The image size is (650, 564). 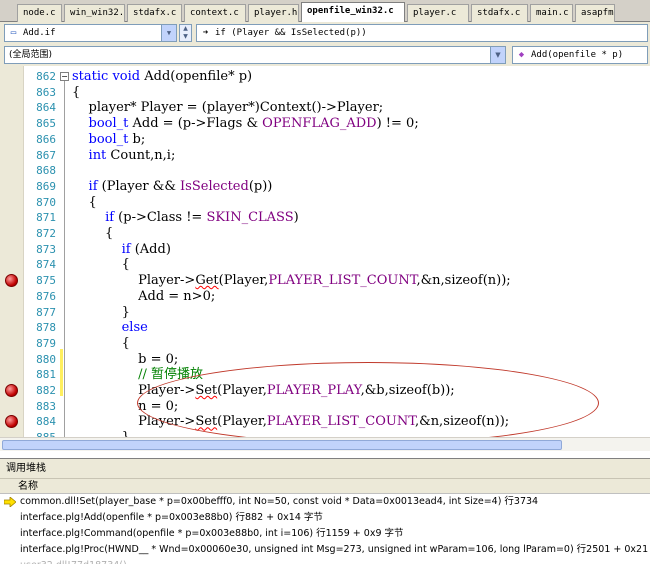 I want to click on line-number: 864, so click(x=46, y=108).